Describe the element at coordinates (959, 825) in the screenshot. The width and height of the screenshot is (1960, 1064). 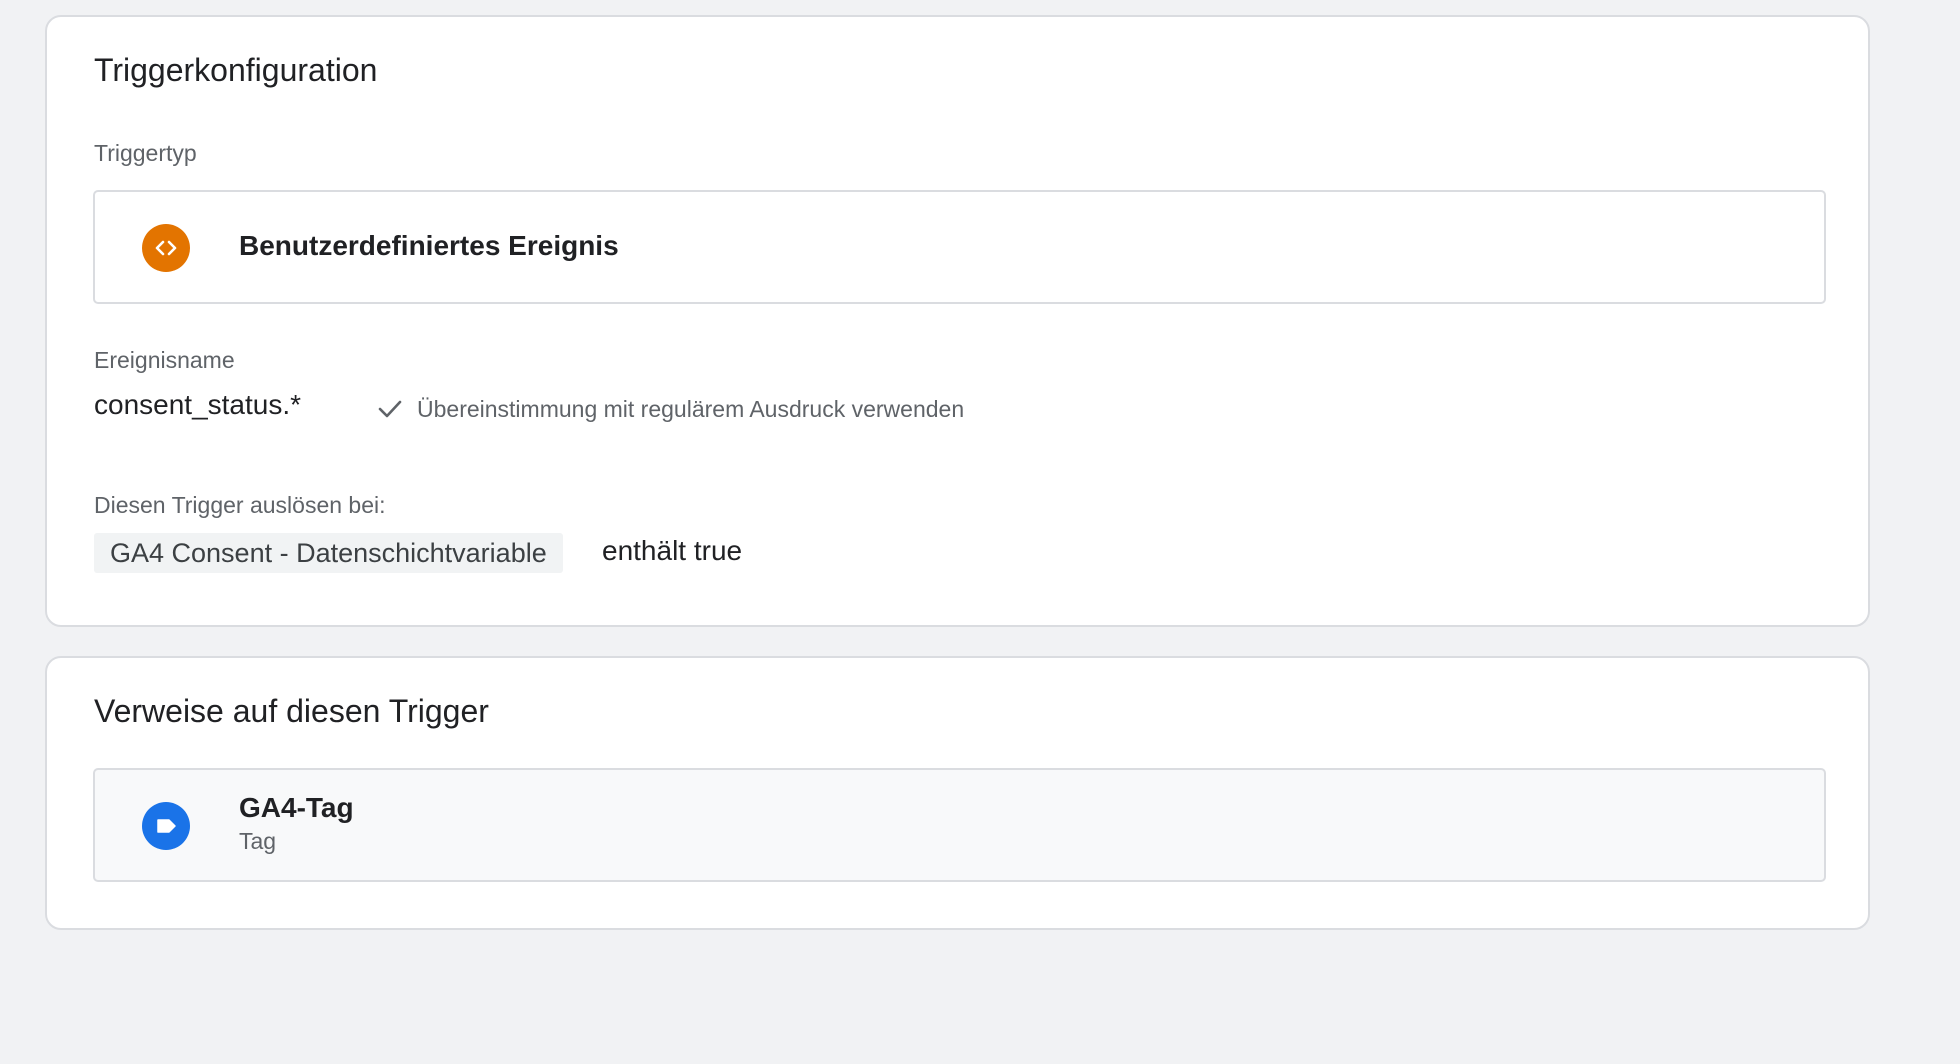
I see `reference-item: GA4-Tag Tag` at that location.